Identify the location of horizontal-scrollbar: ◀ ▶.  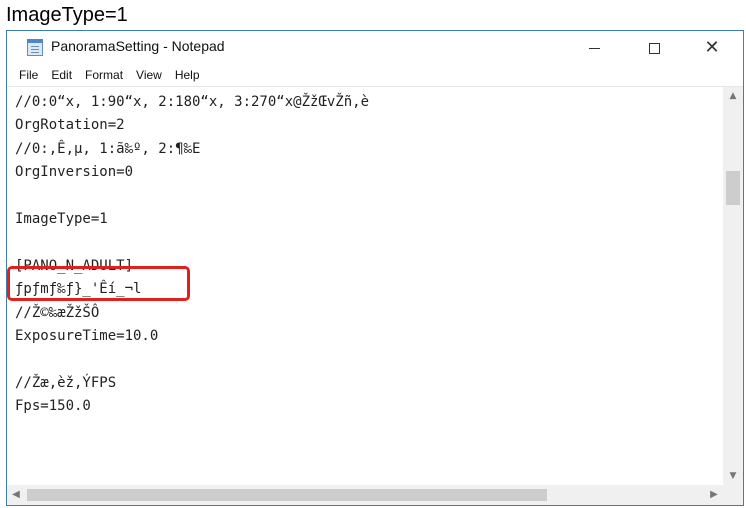
(365, 495).